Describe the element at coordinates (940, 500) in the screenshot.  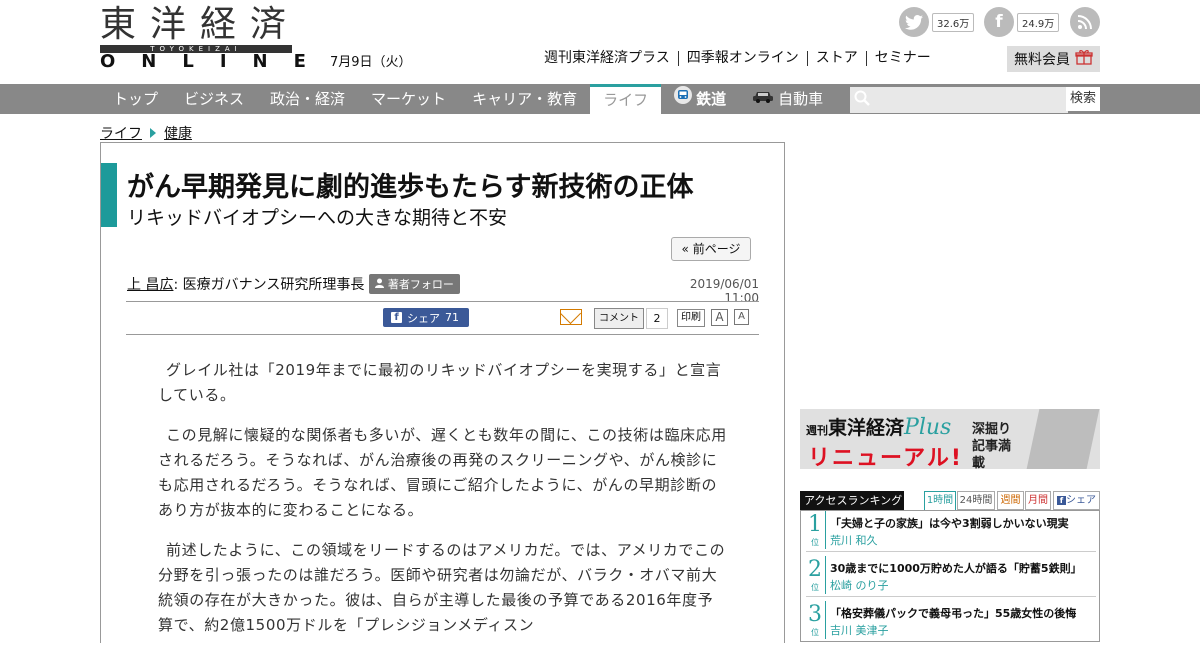
I see `ranking-tab-1h: 1時間` at that location.